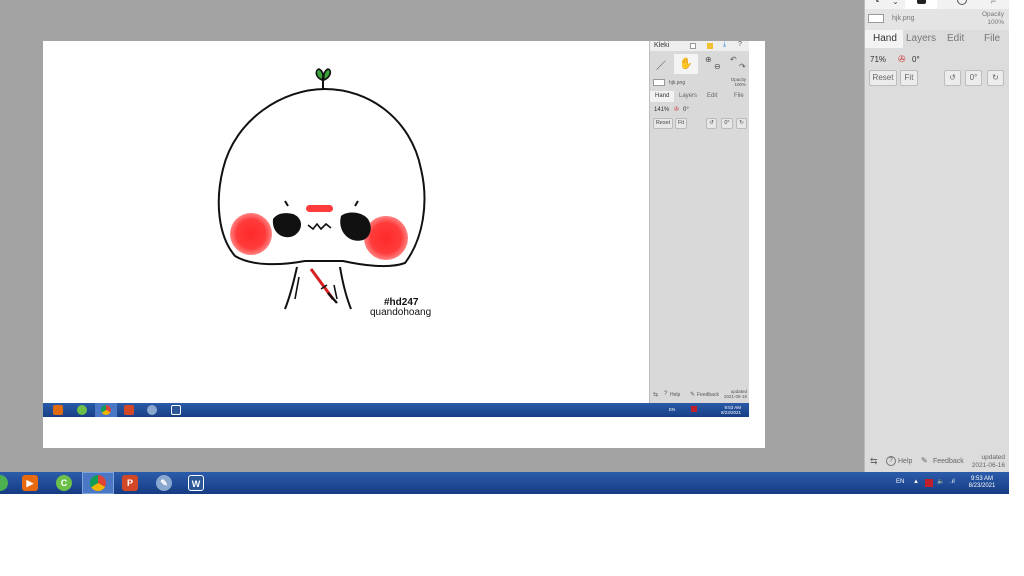 The width and height of the screenshot is (1024, 576). Describe the element at coordinates (739, 96) in the screenshot. I see `inner-tab-file: File` at that location.